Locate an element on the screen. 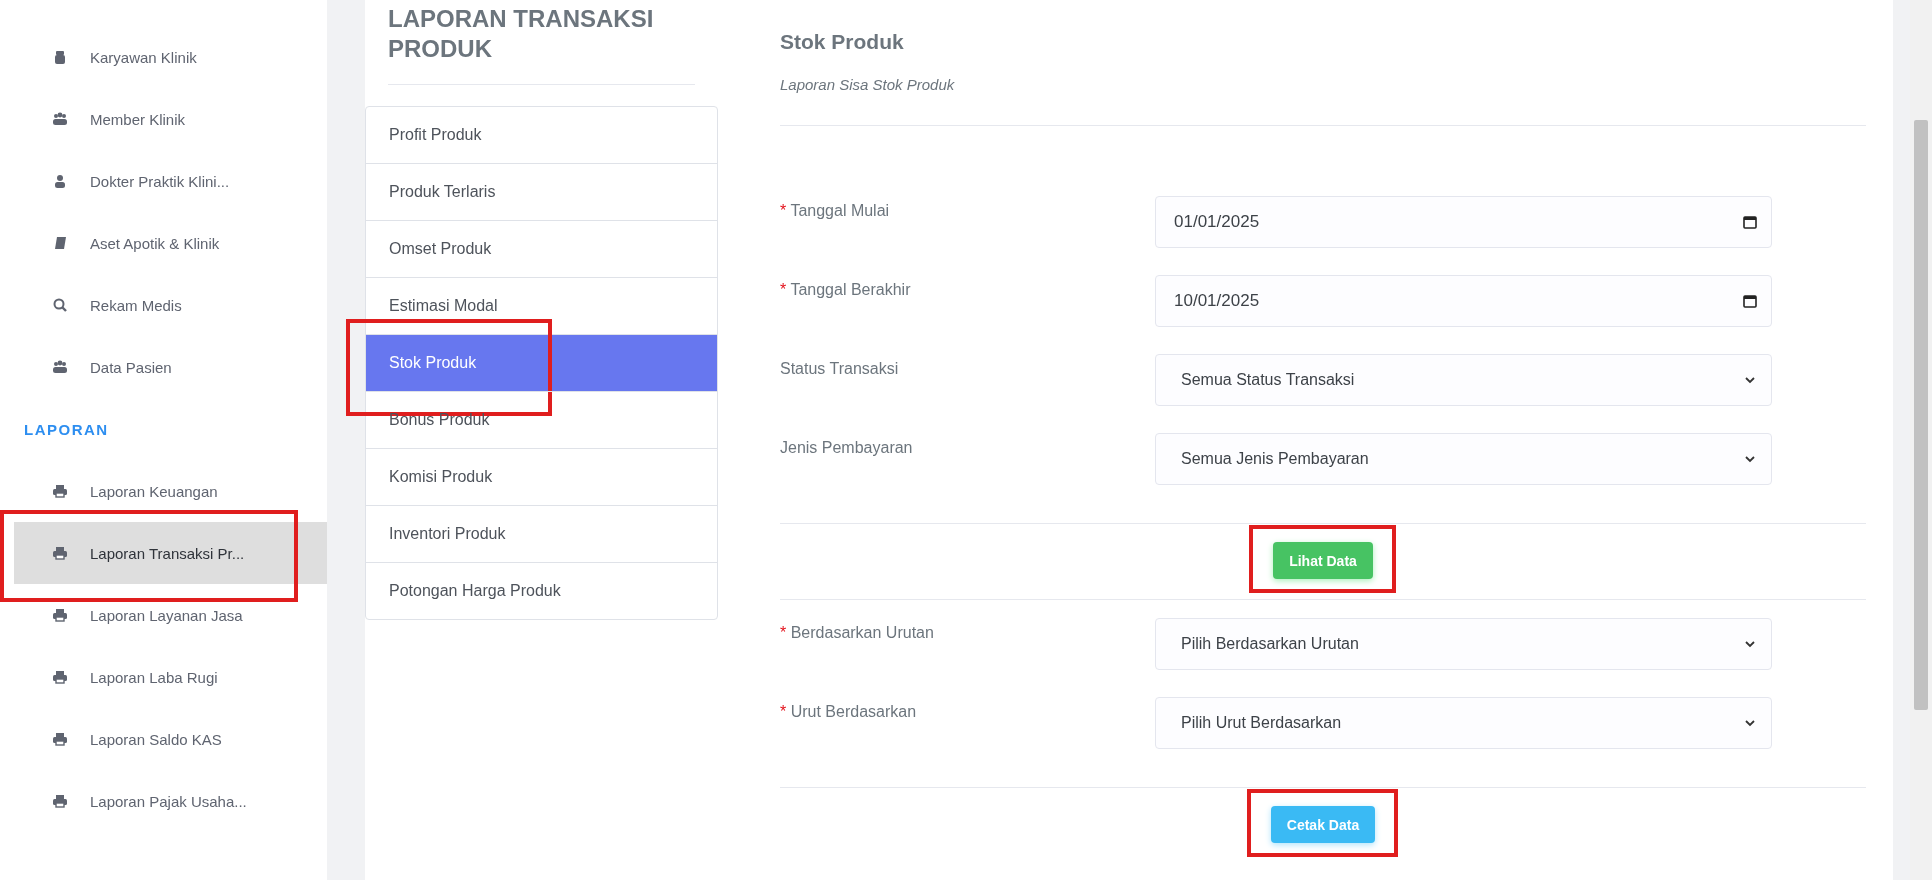 The width and height of the screenshot is (1932, 880). date-field: 01/01/2025 is located at coordinates (1463, 222).